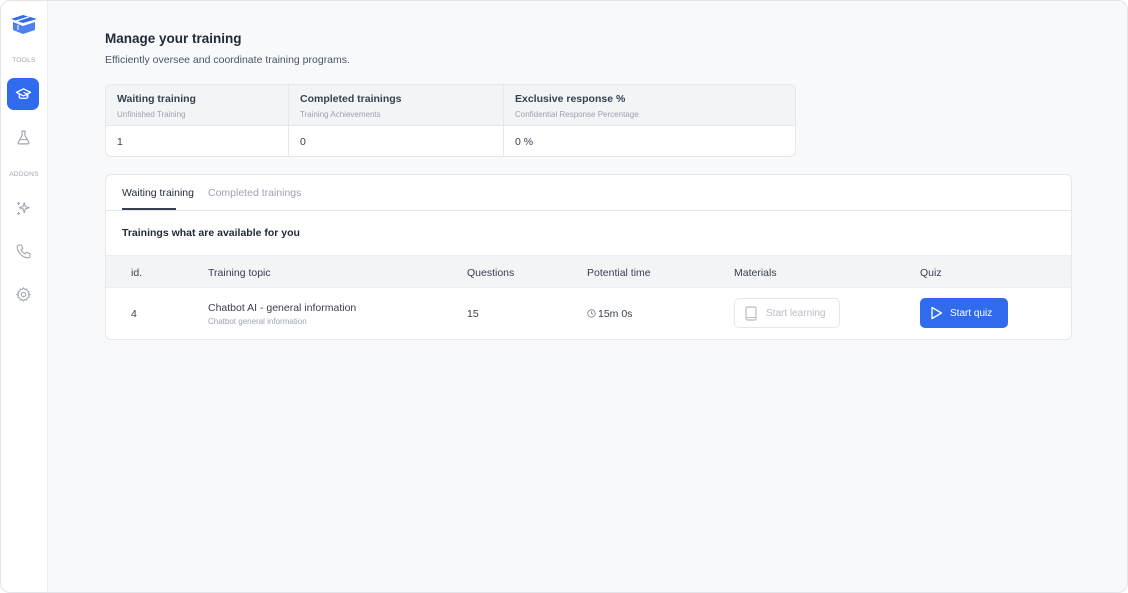  I want to click on stat-subtitle: Confidential Response Percentage, so click(577, 114).